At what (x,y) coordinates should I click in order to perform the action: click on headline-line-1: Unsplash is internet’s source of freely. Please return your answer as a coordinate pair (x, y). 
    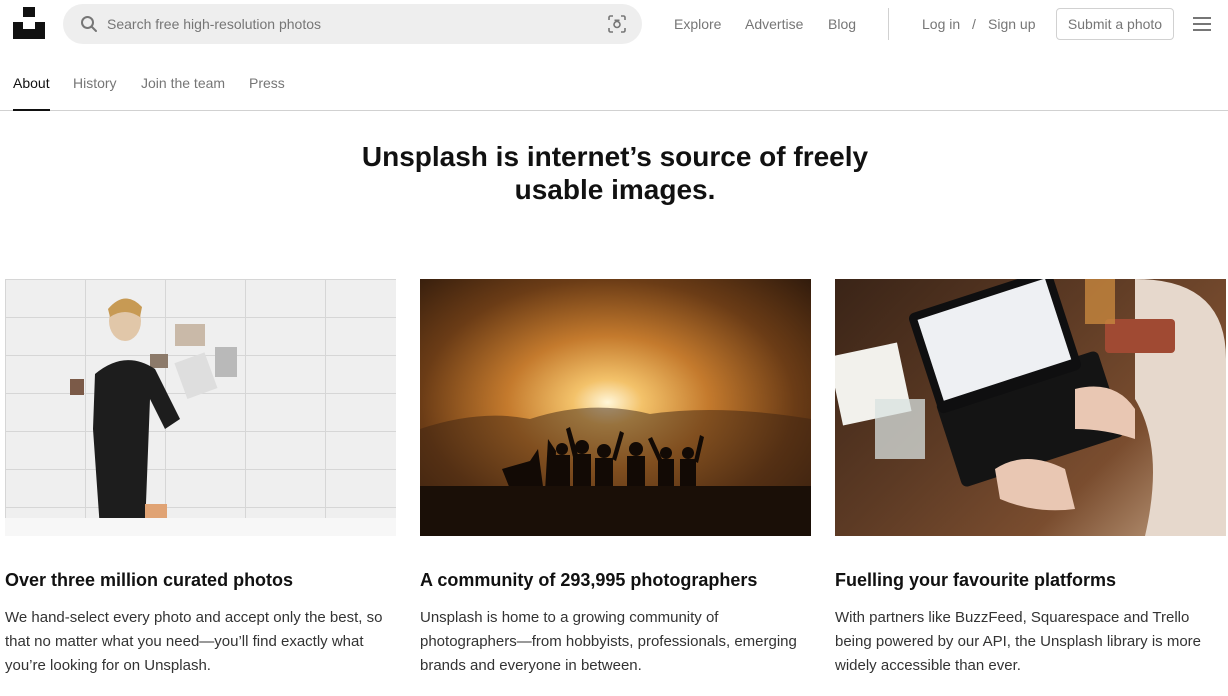
    Looking at the image, I should click on (615, 156).